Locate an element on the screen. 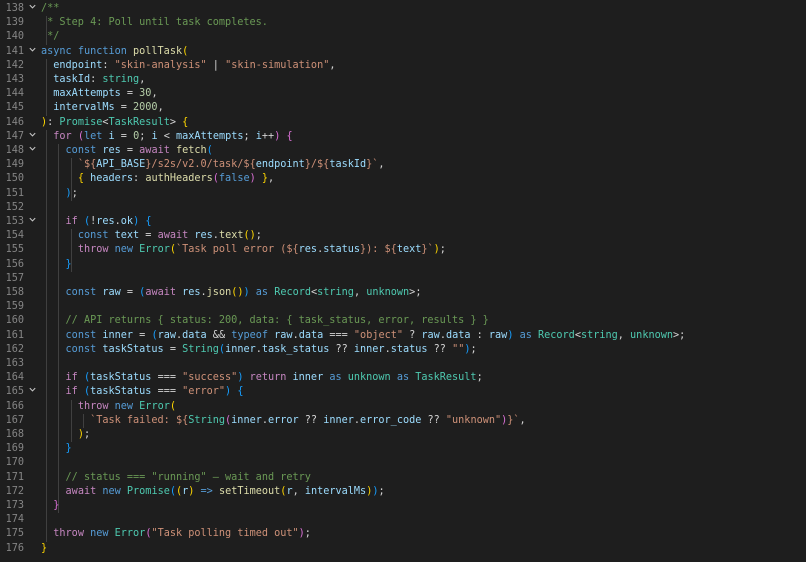 Image resolution: width=806 pixels, height=562 pixels. code-line: 140 */ is located at coordinates (403, 37).